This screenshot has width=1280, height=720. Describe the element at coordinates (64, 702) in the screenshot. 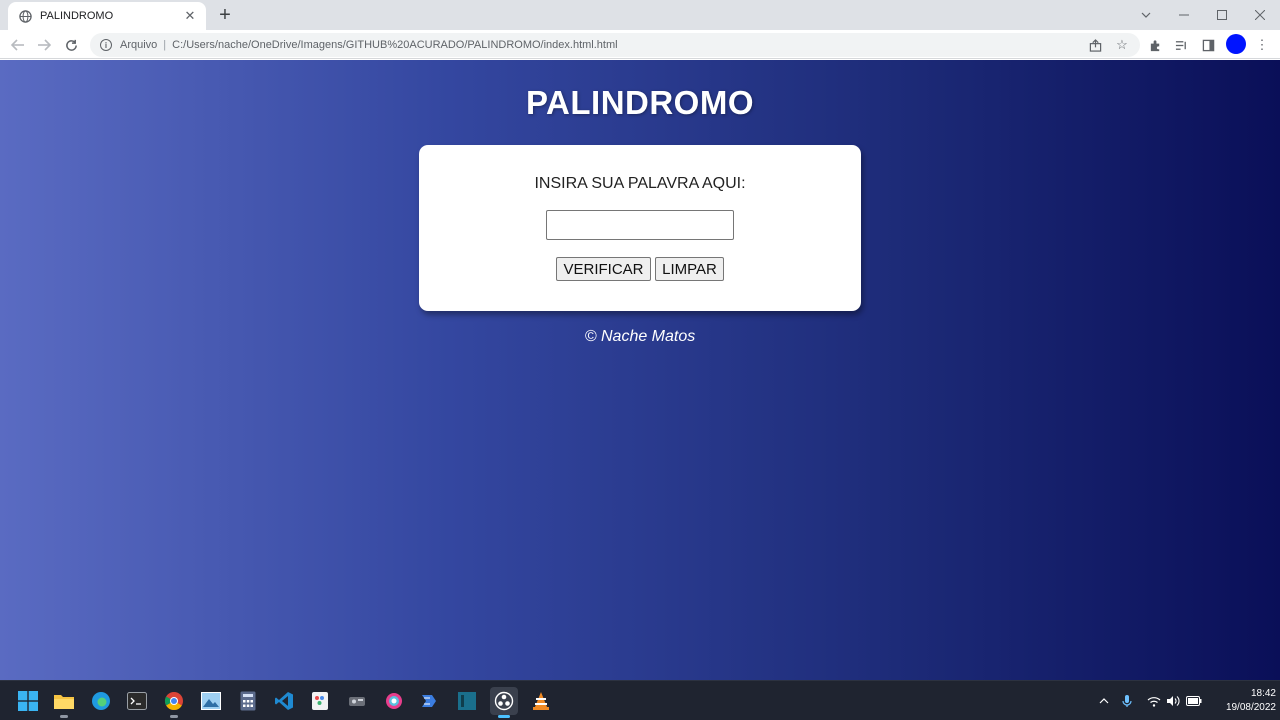

I see `file-explorer-icon` at that location.